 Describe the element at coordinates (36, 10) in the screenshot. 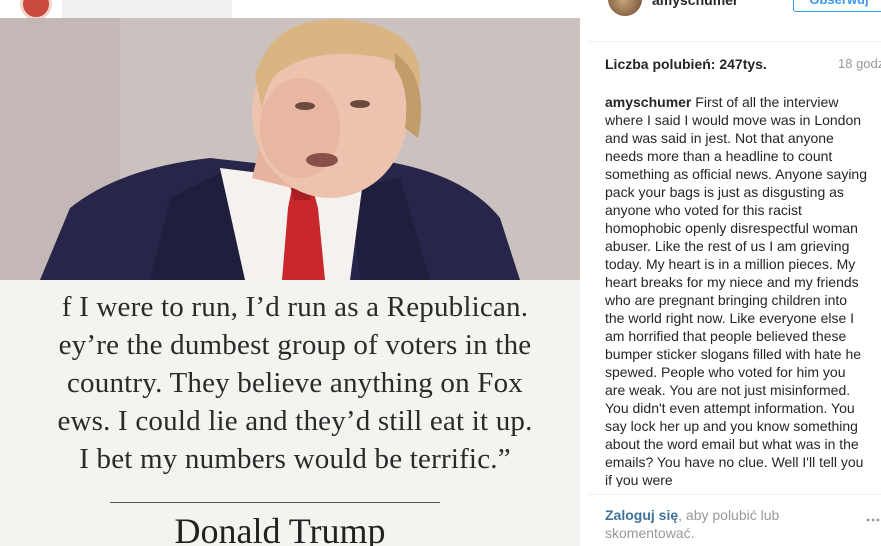

I see `embedded-avatar` at that location.